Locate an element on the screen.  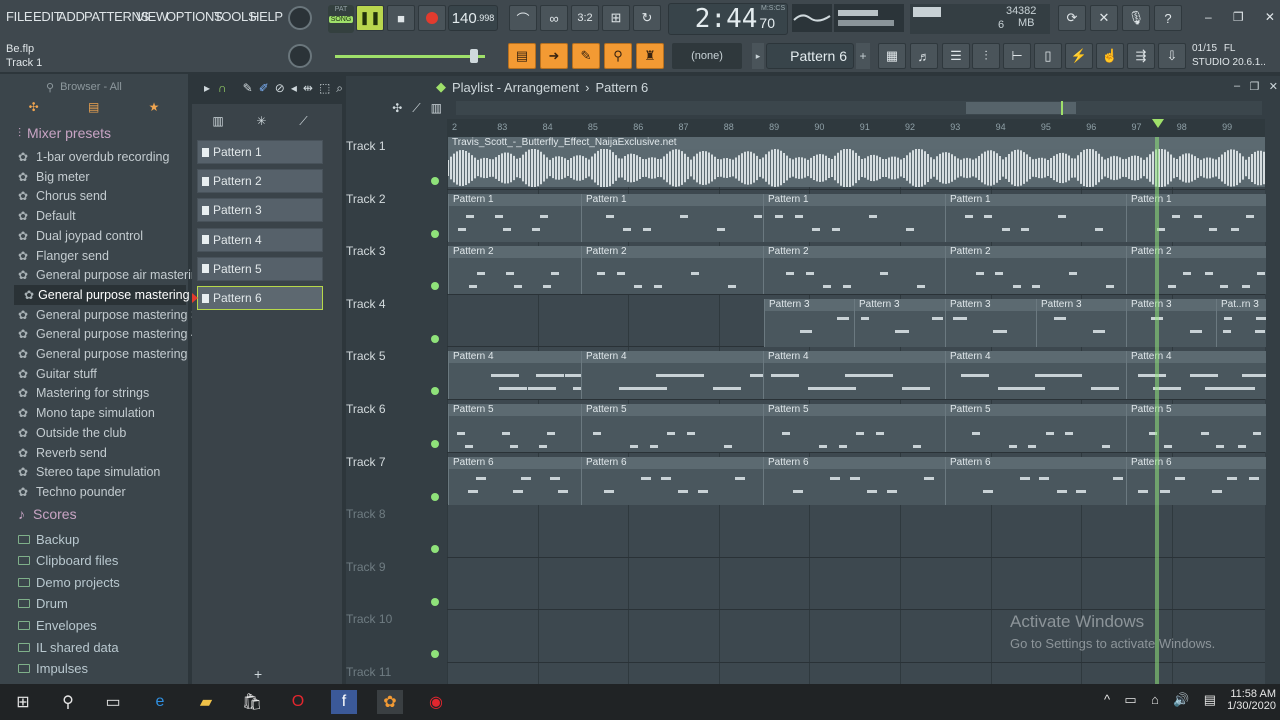
pattern-item: Pattern 3 is located at coordinates (260, 210).